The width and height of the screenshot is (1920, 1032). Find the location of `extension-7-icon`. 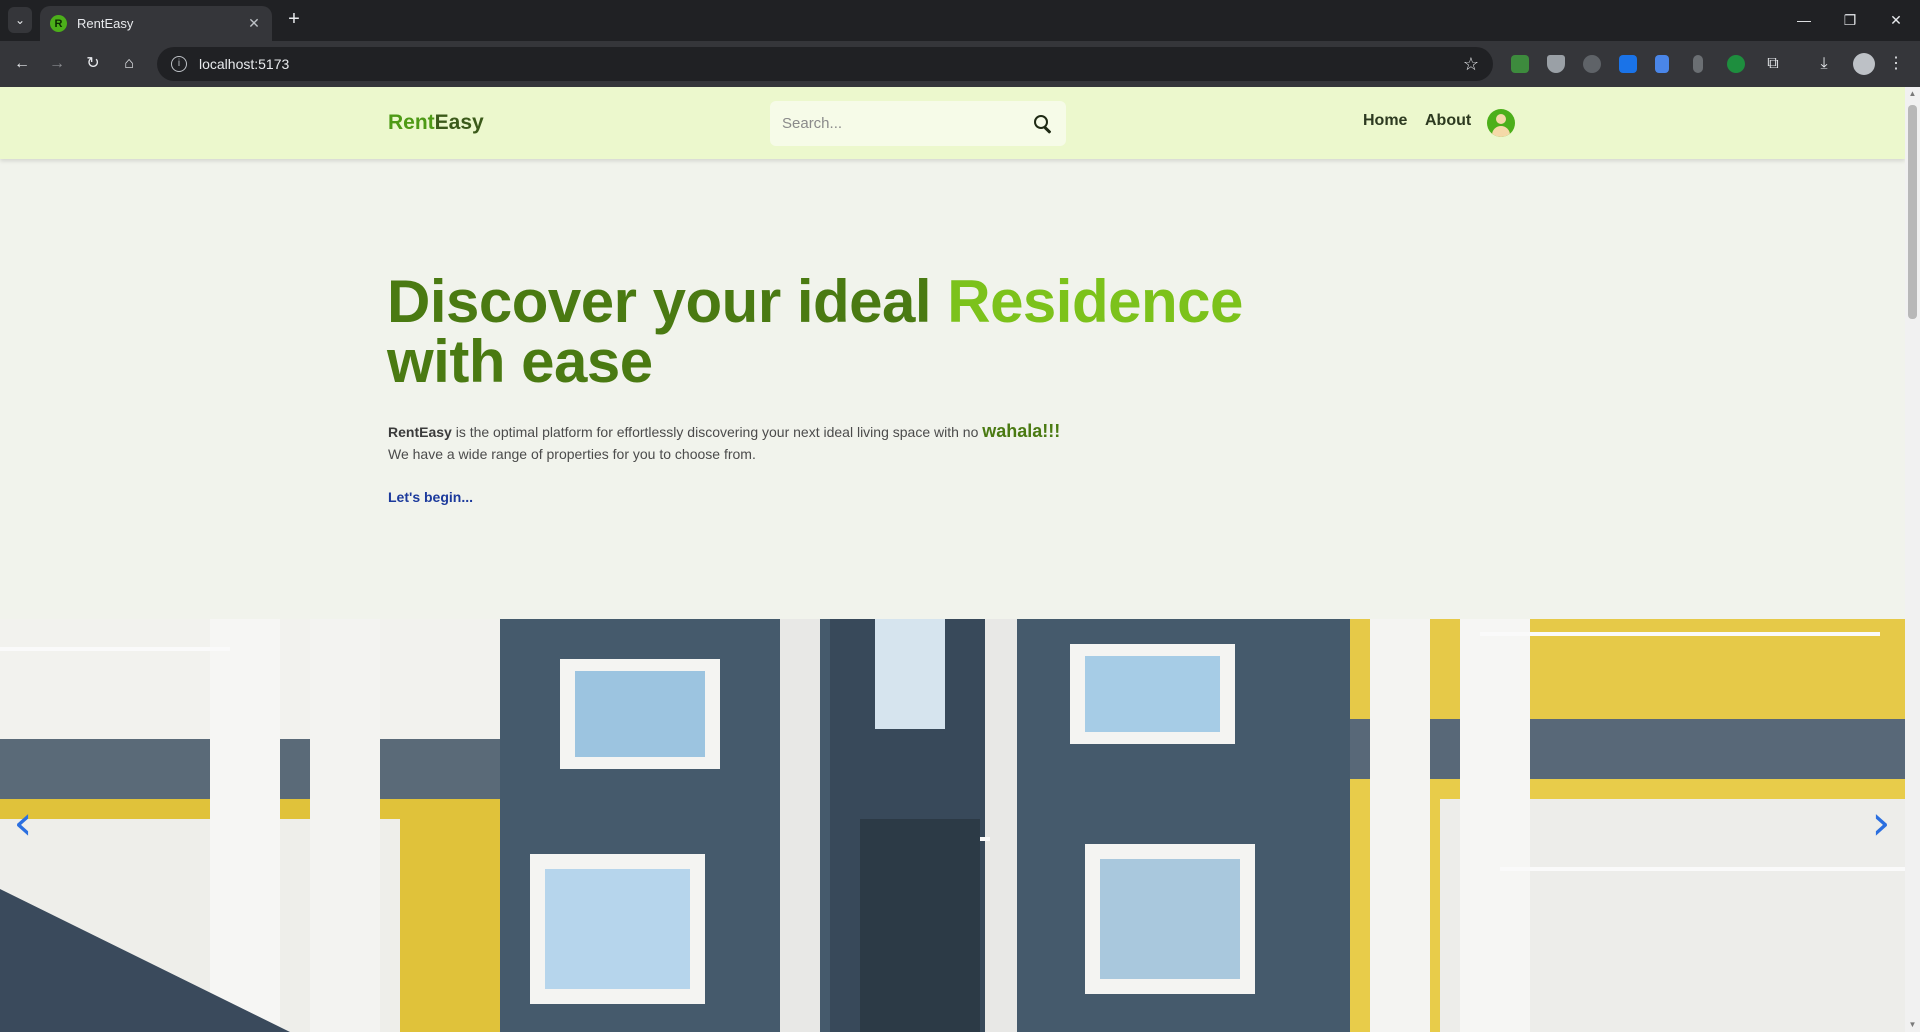

extension-7-icon is located at coordinates (1736, 64).